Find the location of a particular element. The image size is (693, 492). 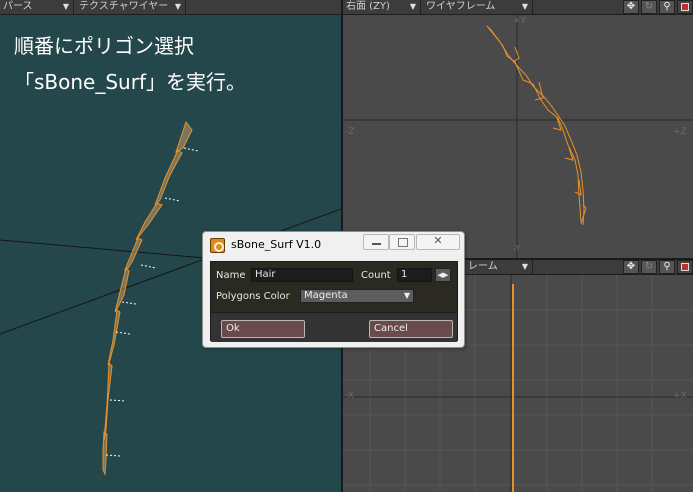

name-input: Hair is located at coordinates (302, 275).